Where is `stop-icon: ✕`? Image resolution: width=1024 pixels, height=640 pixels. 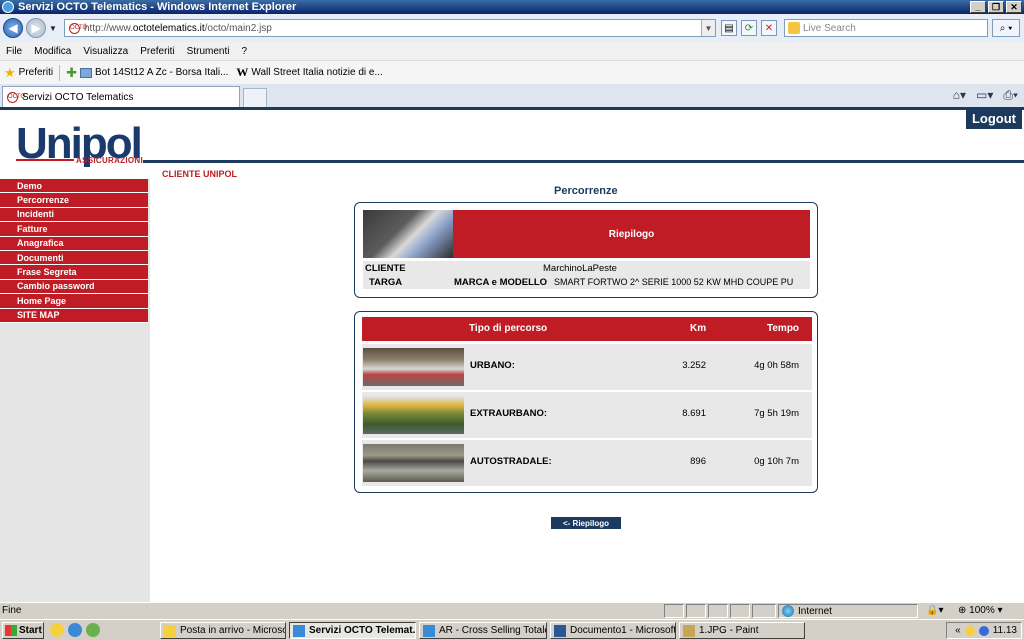 stop-icon: ✕ is located at coordinates (769, 28).